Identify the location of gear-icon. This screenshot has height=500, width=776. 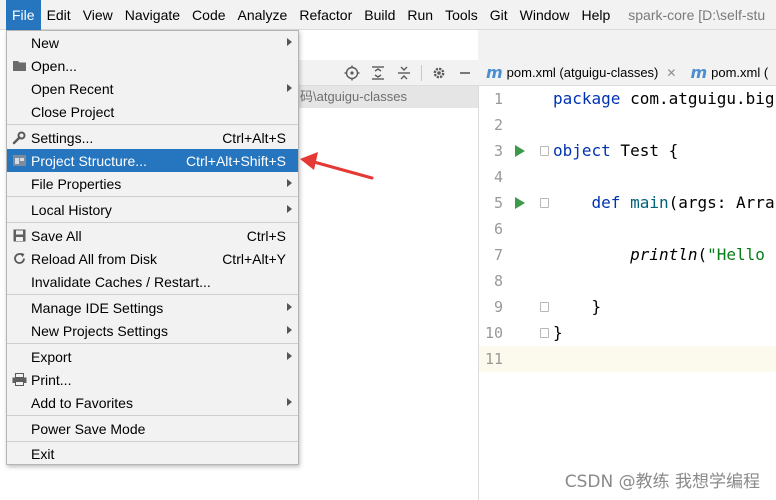
(439, 73).